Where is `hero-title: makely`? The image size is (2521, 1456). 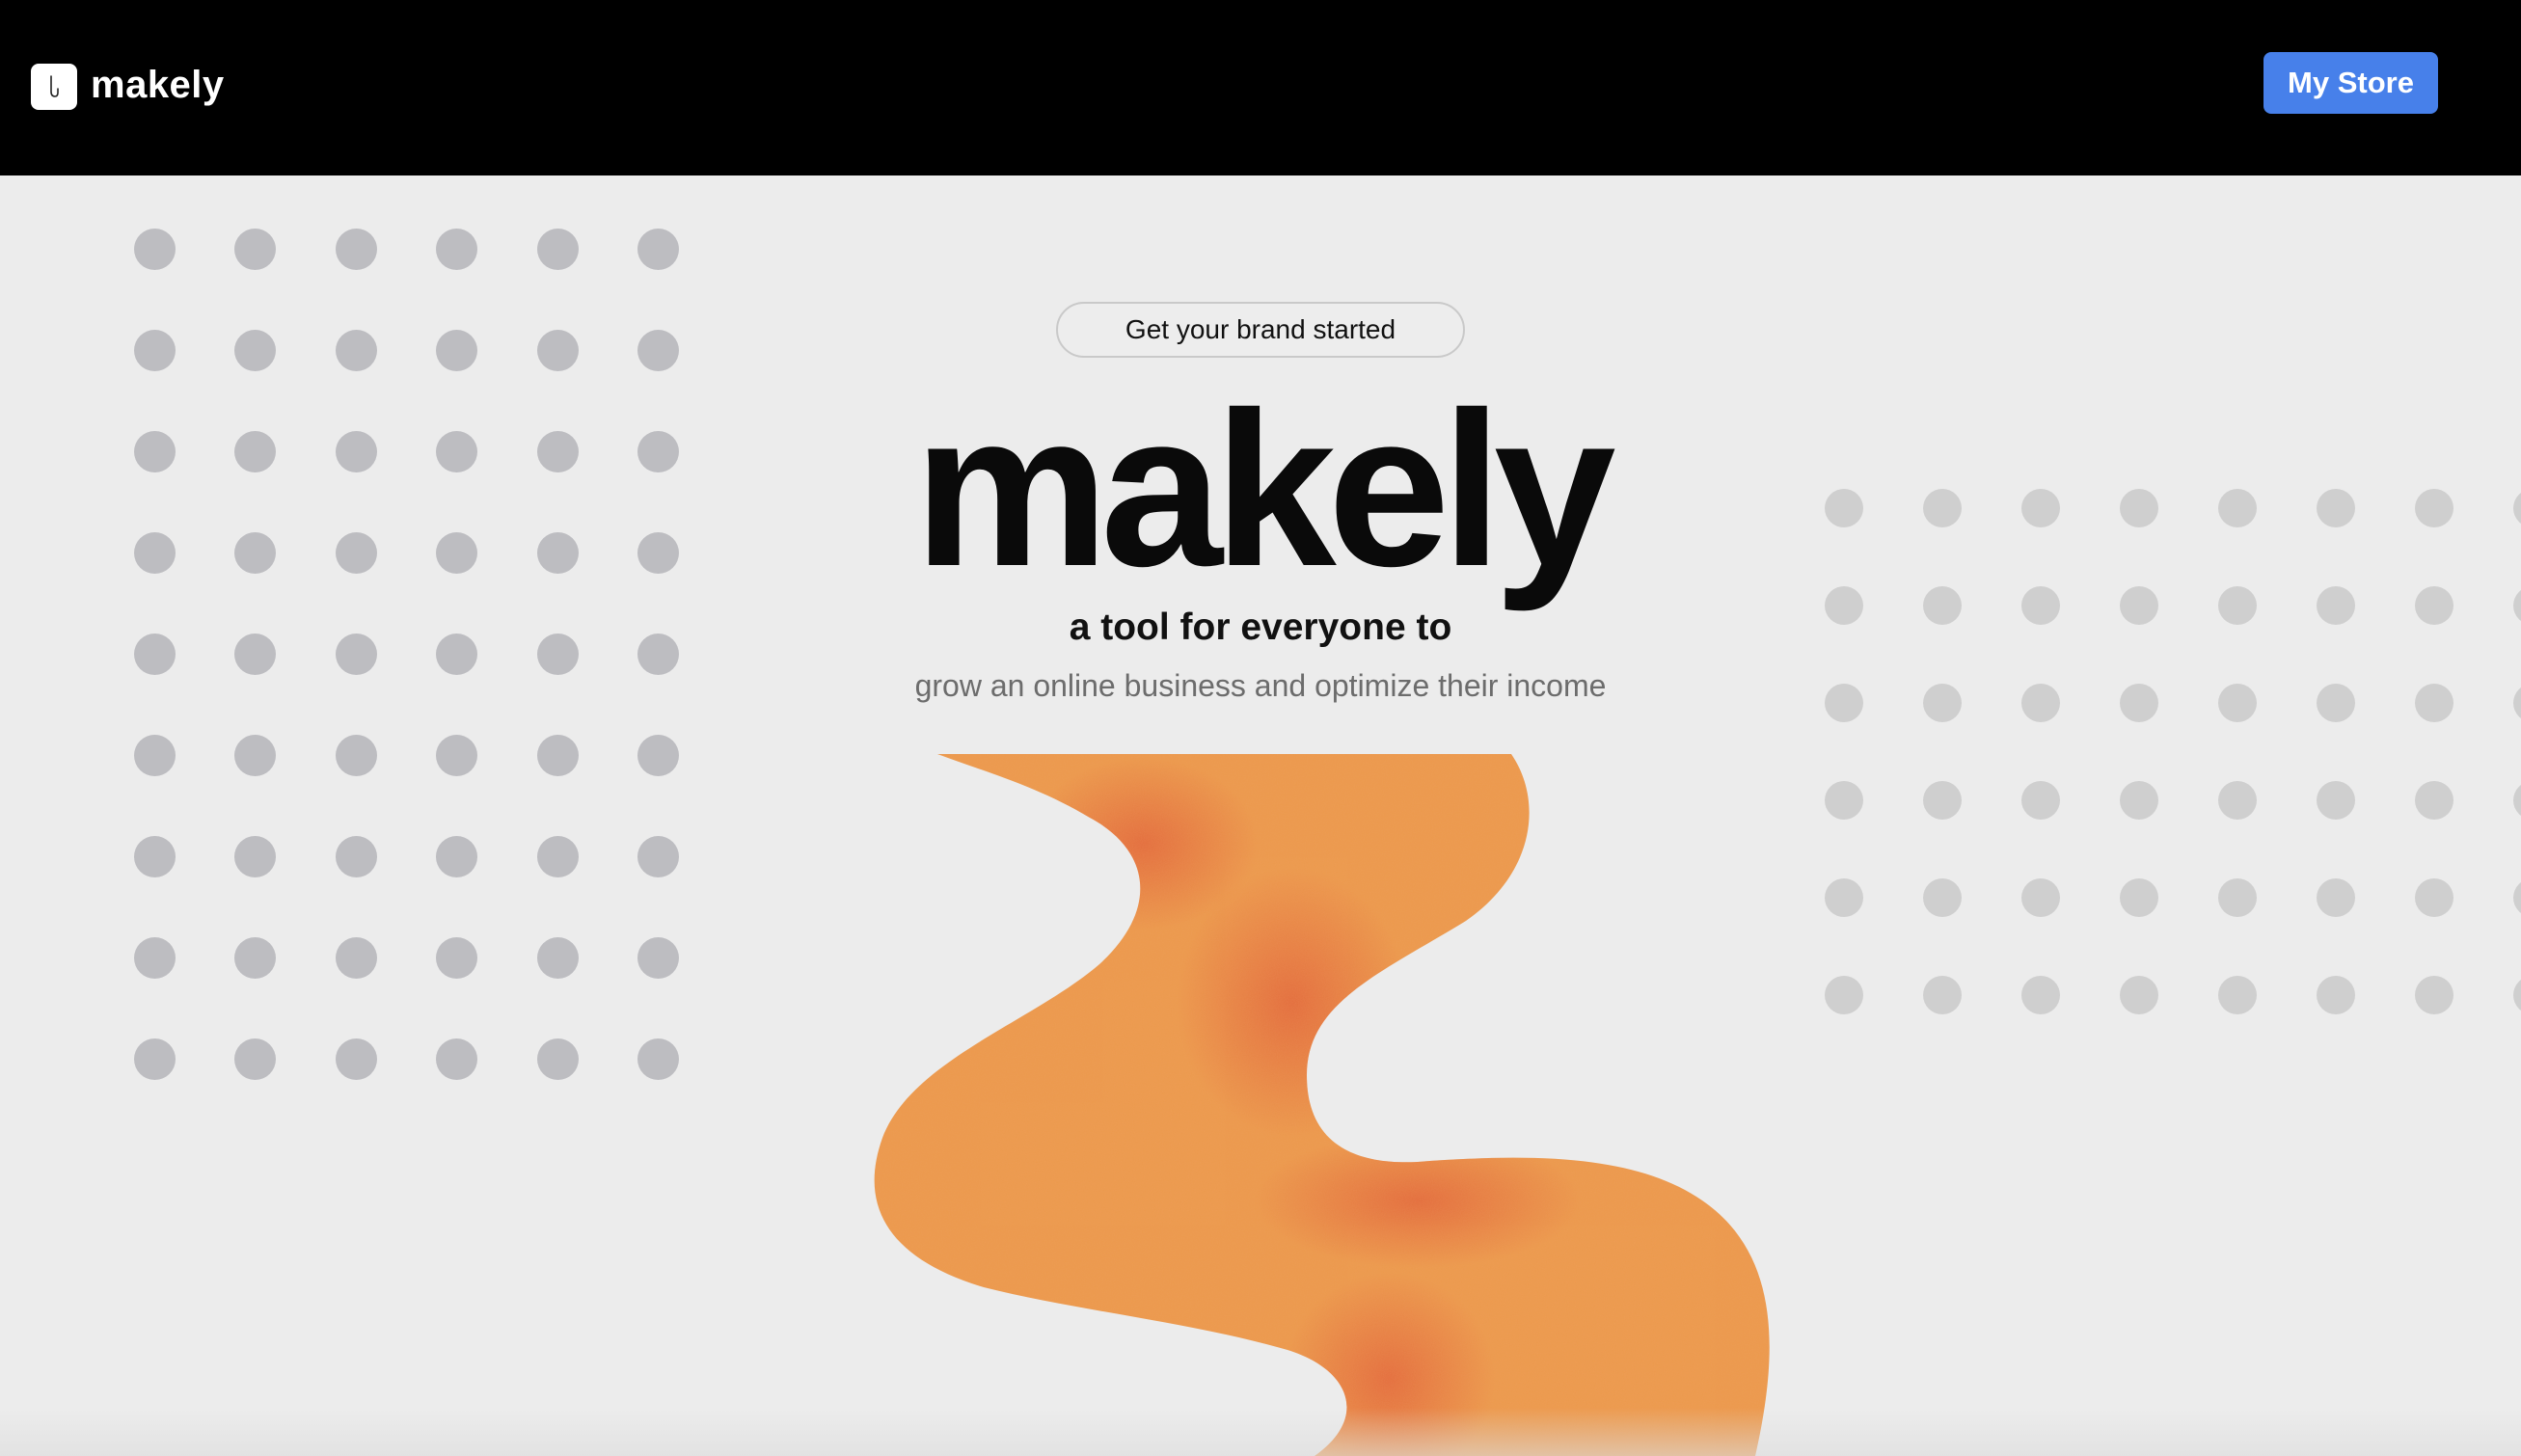
hero-title: makely is located at coordinates (1264, 489).